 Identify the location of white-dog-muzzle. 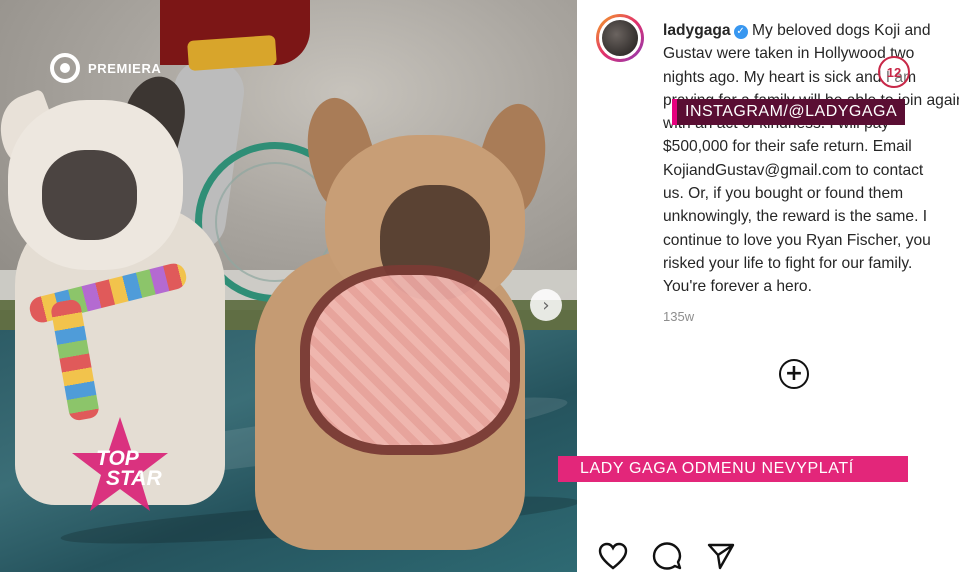
(89, 195).